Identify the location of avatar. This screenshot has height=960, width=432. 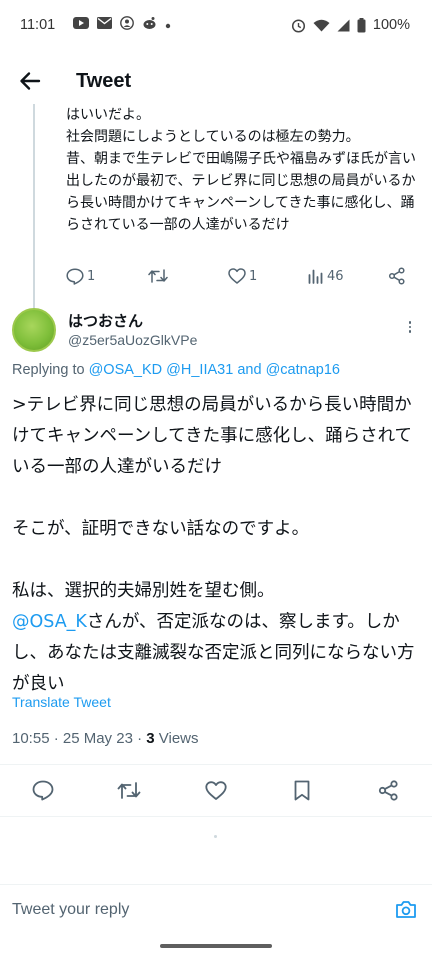
(34, 330).